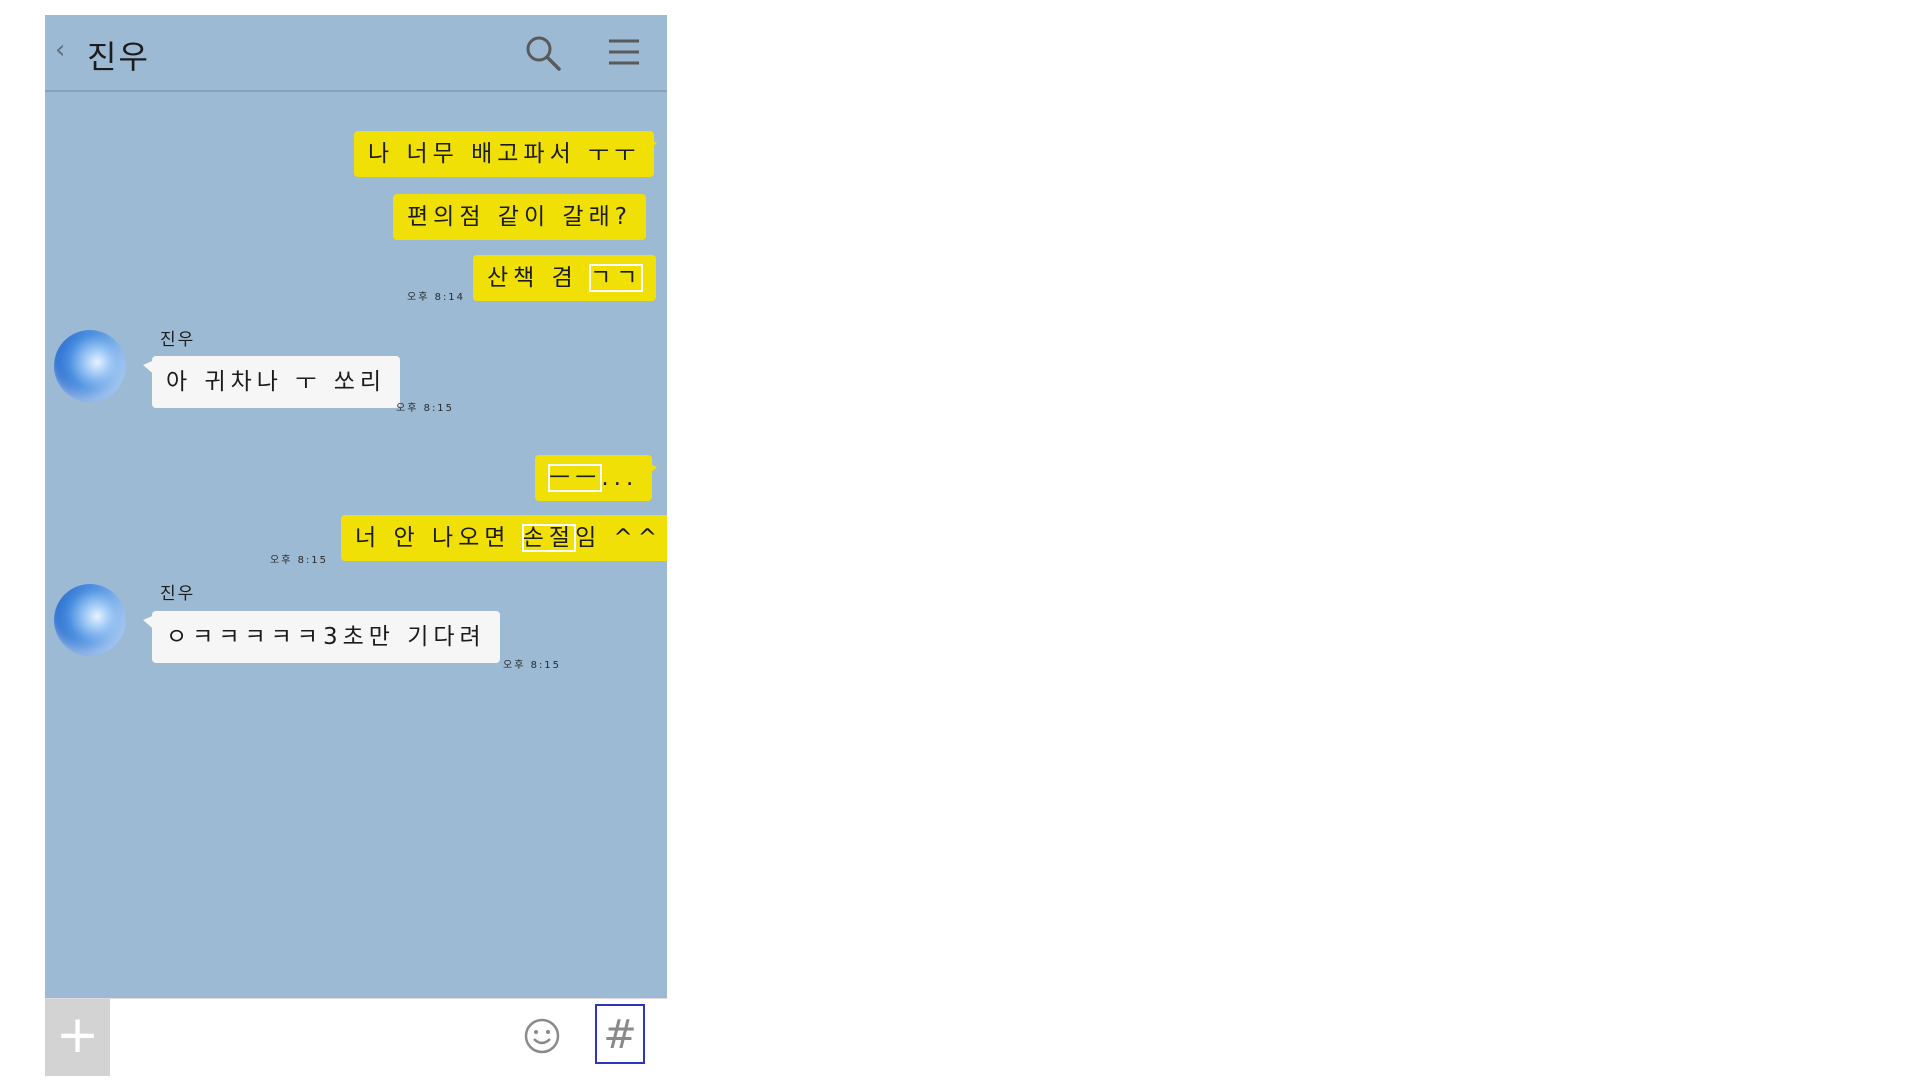 Image resolution: width=1920 pixels, height=1080 pixels. I want to click on highlighted-text: ㅡㅡ, so click(575, 478).